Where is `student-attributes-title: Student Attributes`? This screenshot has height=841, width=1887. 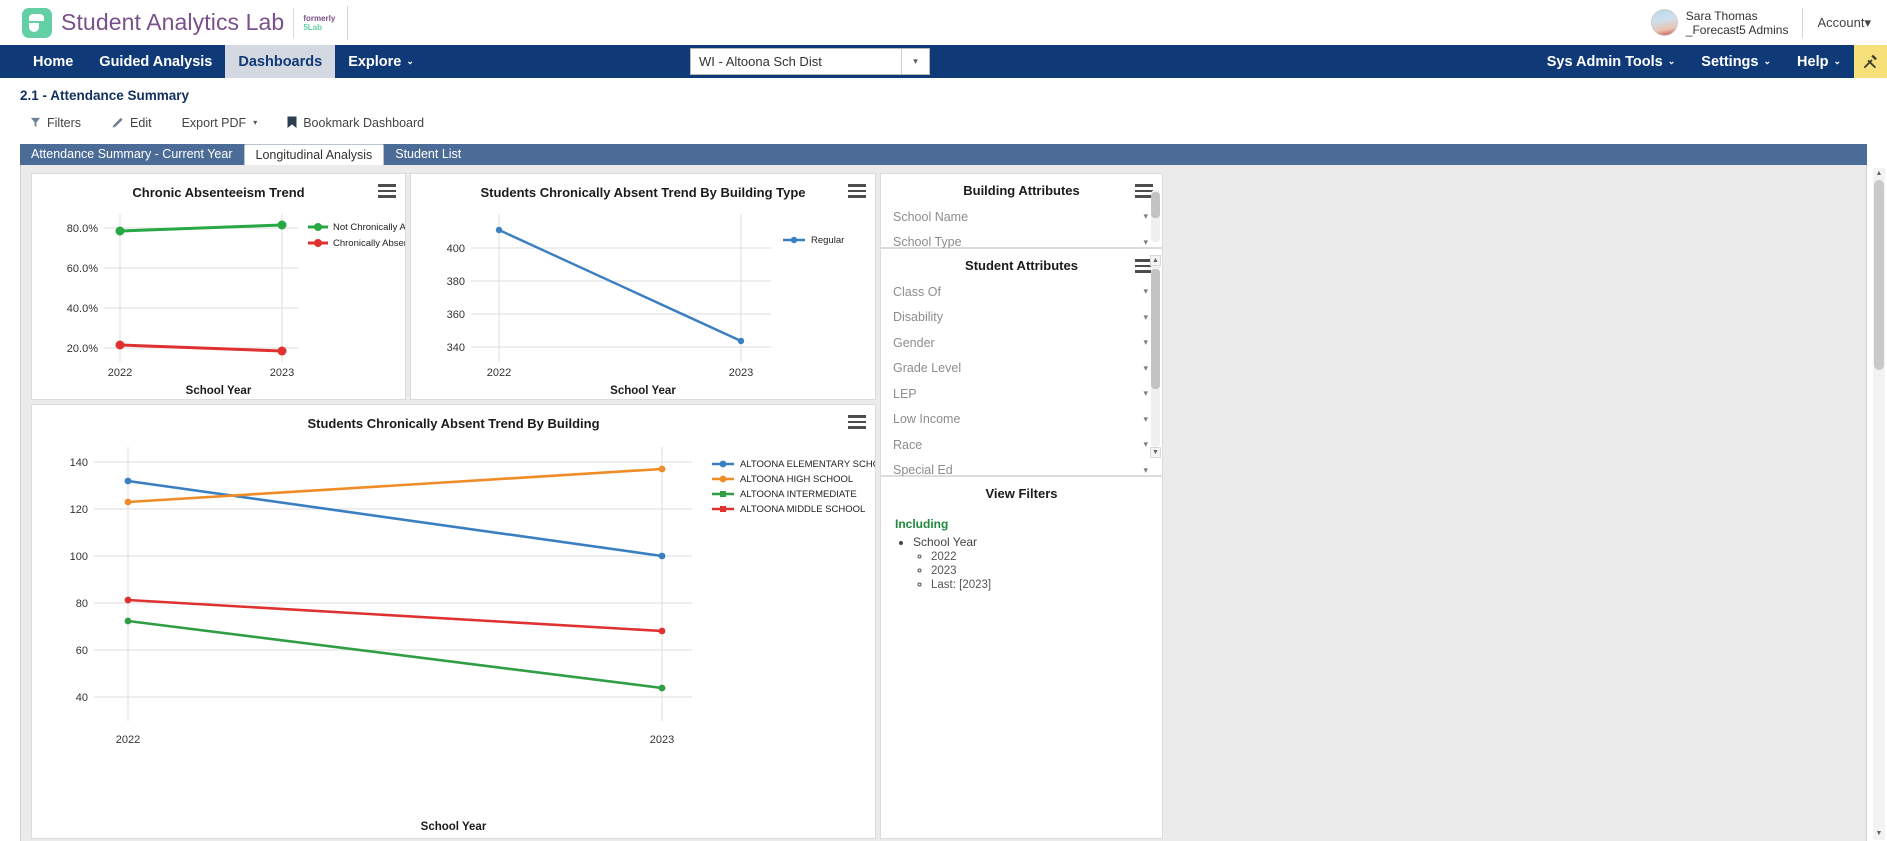
student-attributes-title: Student Attributes is located at coordinates (1021, 265).